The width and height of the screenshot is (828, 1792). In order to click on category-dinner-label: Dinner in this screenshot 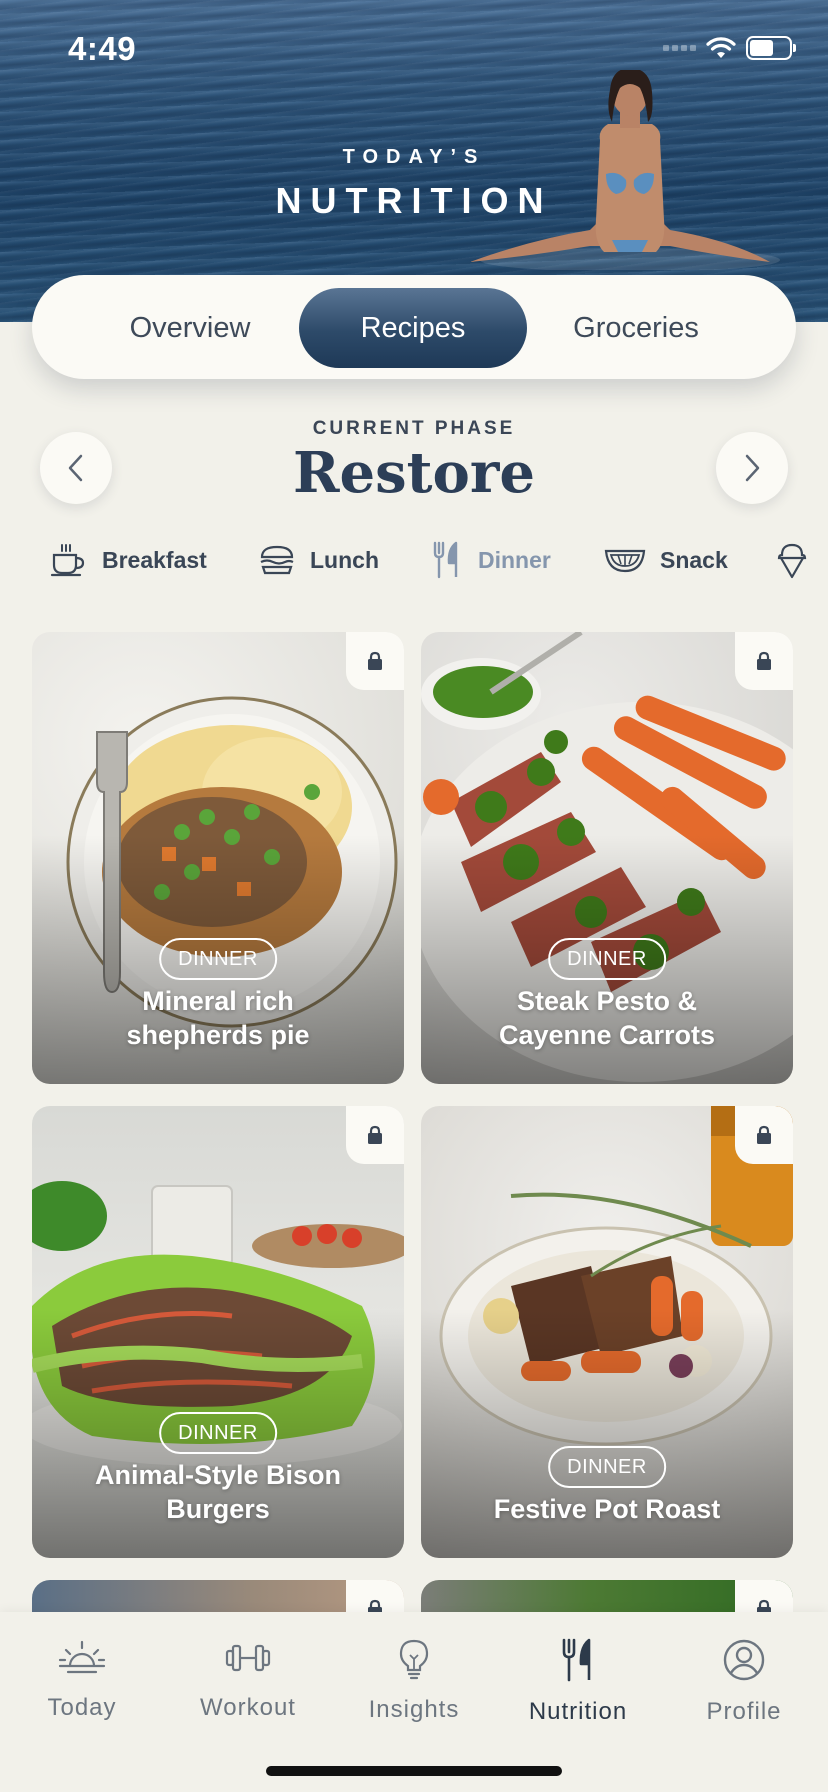, I will do `click(514, 559)`.